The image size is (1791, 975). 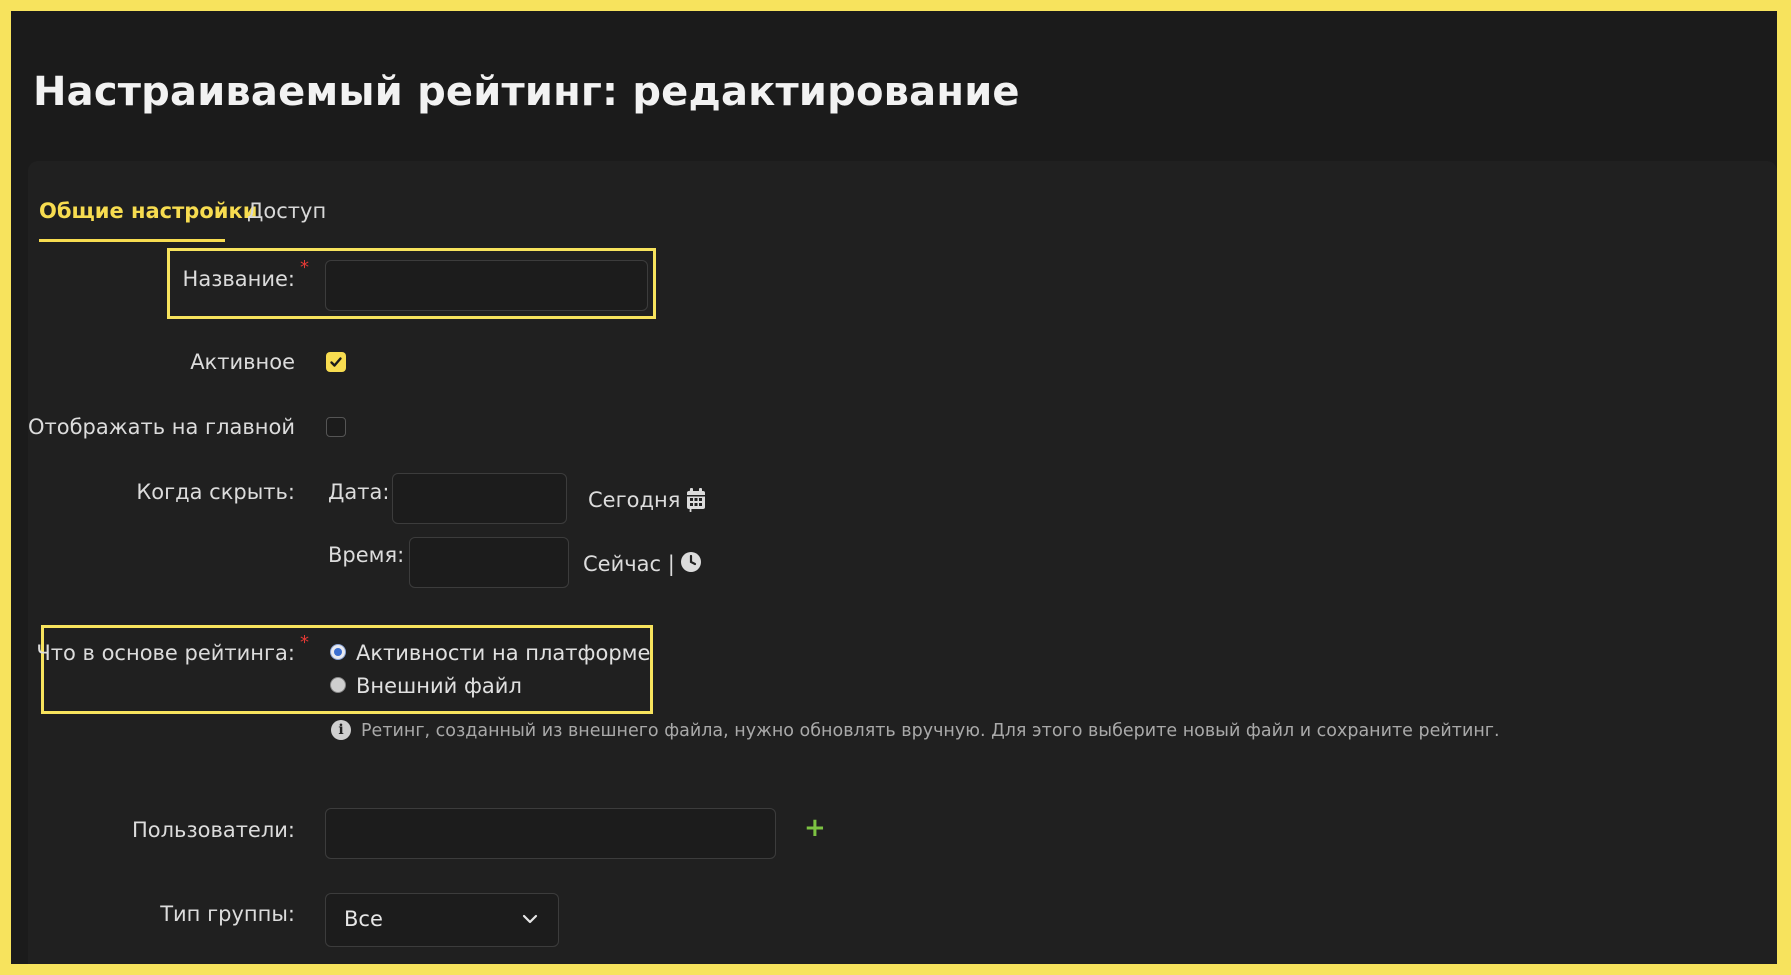 What do you see at coordinates (161, 427) in the screenshot?
I see `show-on-main-label: Отображать на главной` at bounding box center [161, 427].